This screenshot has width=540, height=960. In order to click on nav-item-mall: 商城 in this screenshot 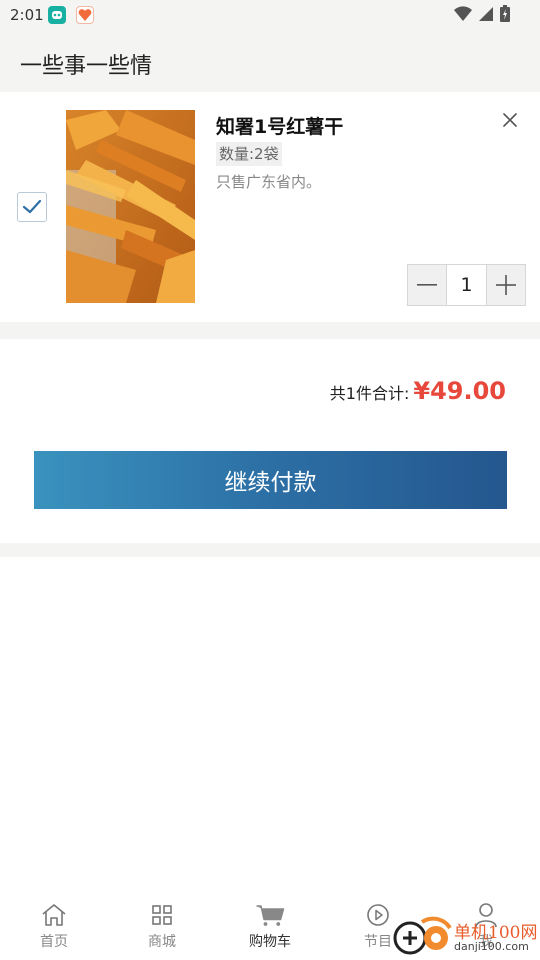, I will do `click(162, 925)`.